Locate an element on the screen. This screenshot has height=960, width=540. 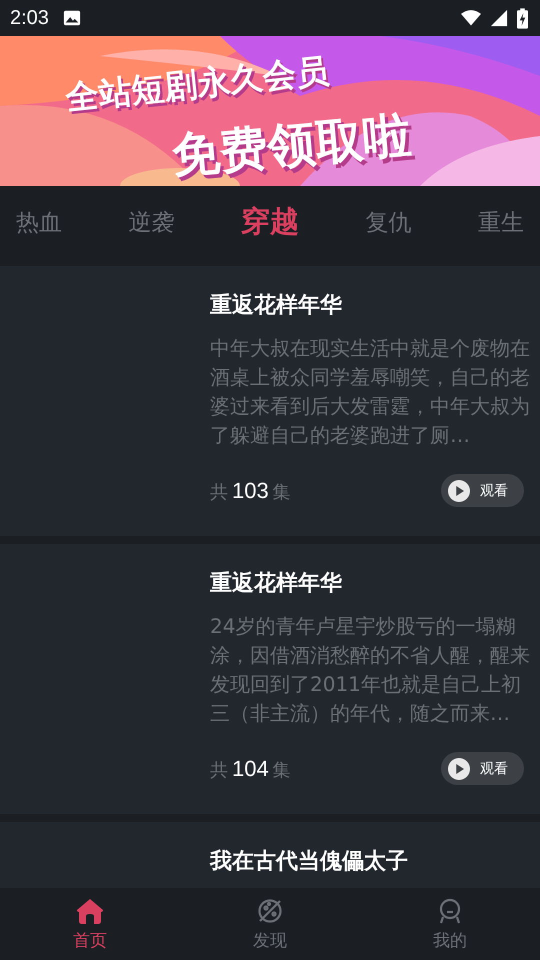
drama-card: 我在古代当傀儡太子 is located at coordinates (270, 855).